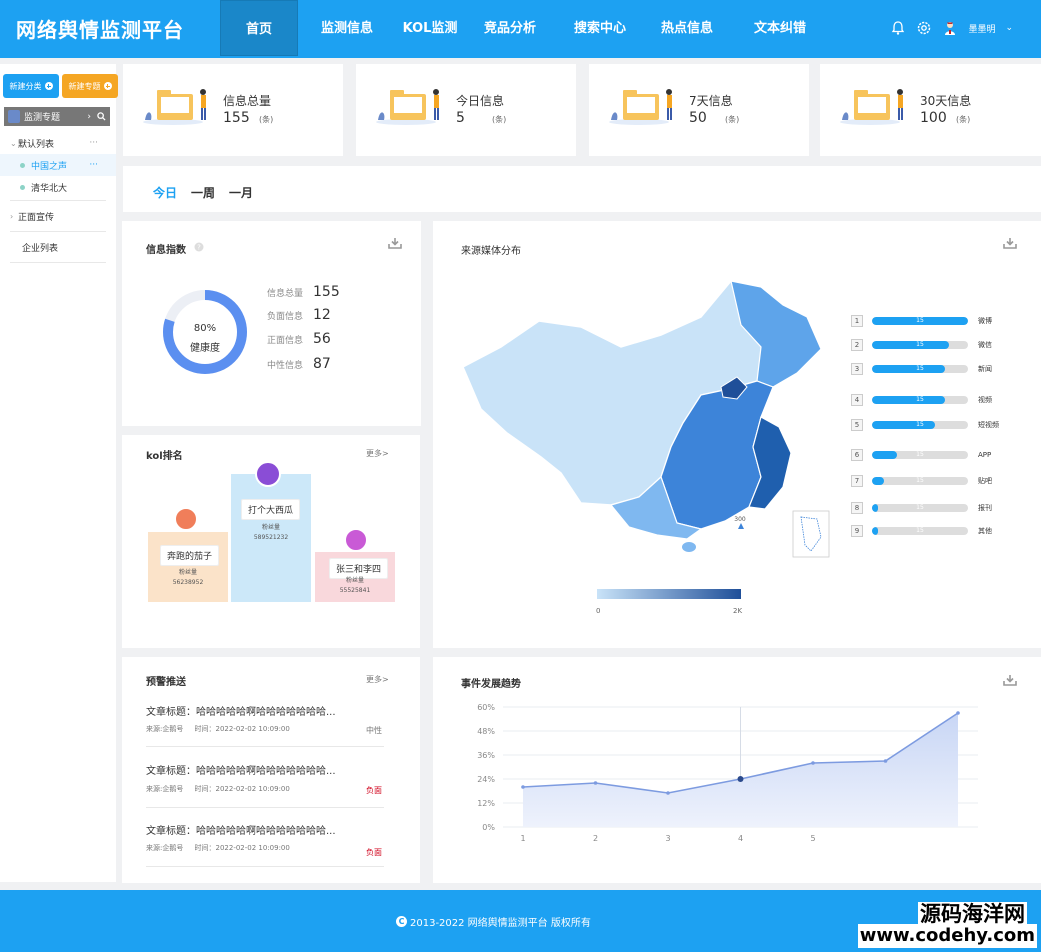  What do you see at coordinates (285, 366) in the screenshot?
I see `metric-label: 中性信息` at bounding box center [285, 366].